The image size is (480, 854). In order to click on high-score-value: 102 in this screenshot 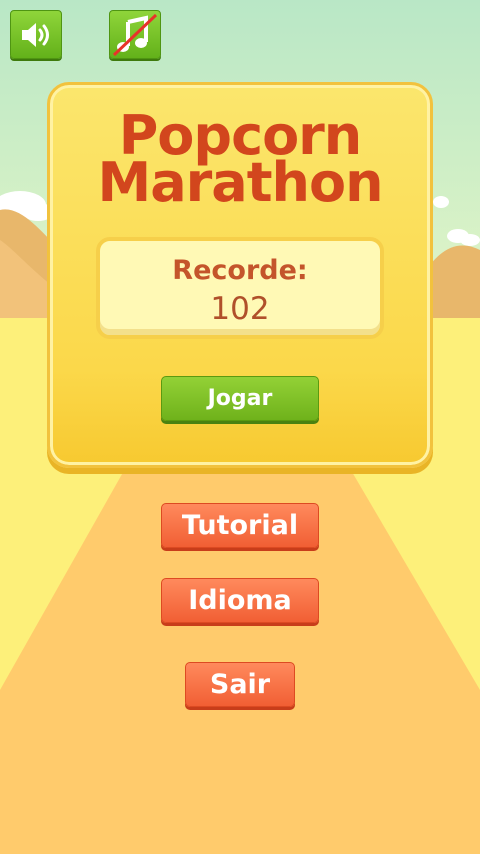, I will do `click(240, 309)`.